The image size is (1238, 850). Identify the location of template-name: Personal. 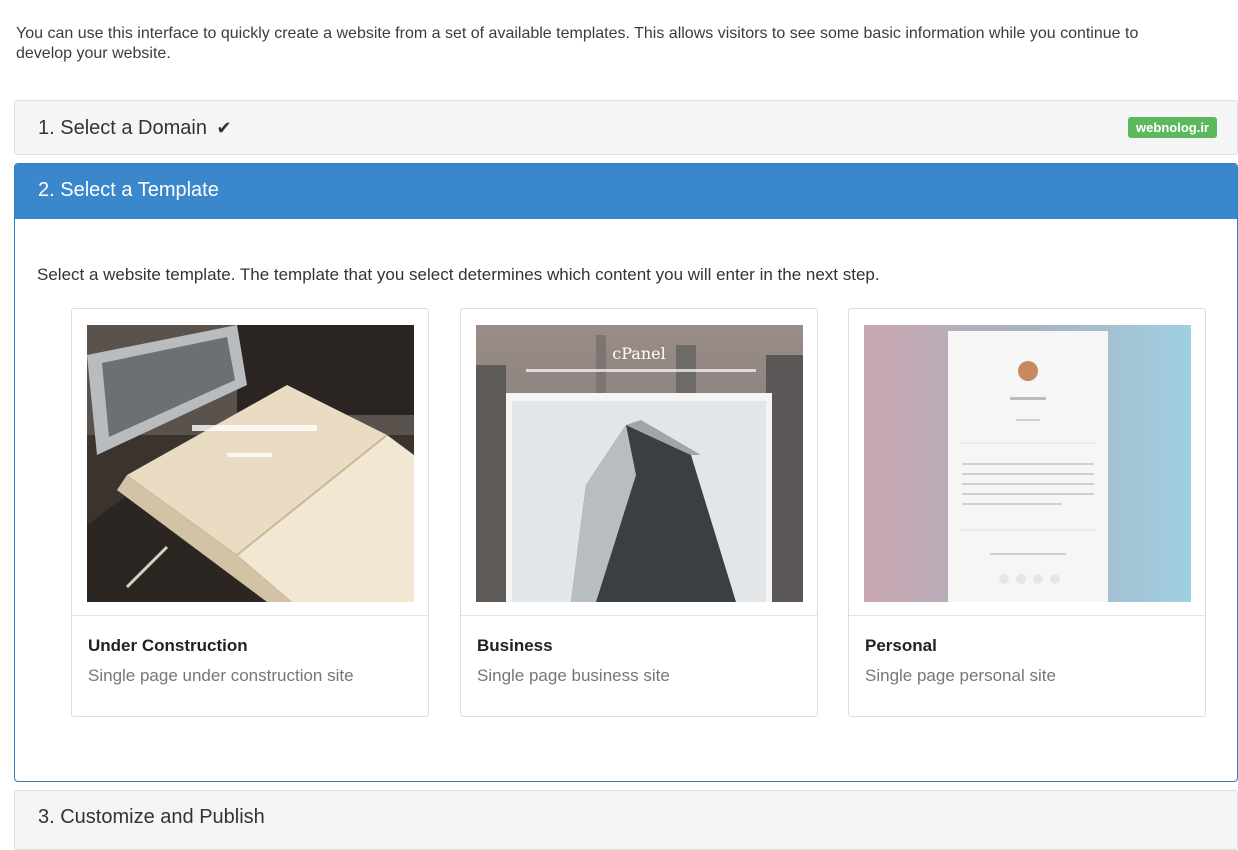
(901, 645).